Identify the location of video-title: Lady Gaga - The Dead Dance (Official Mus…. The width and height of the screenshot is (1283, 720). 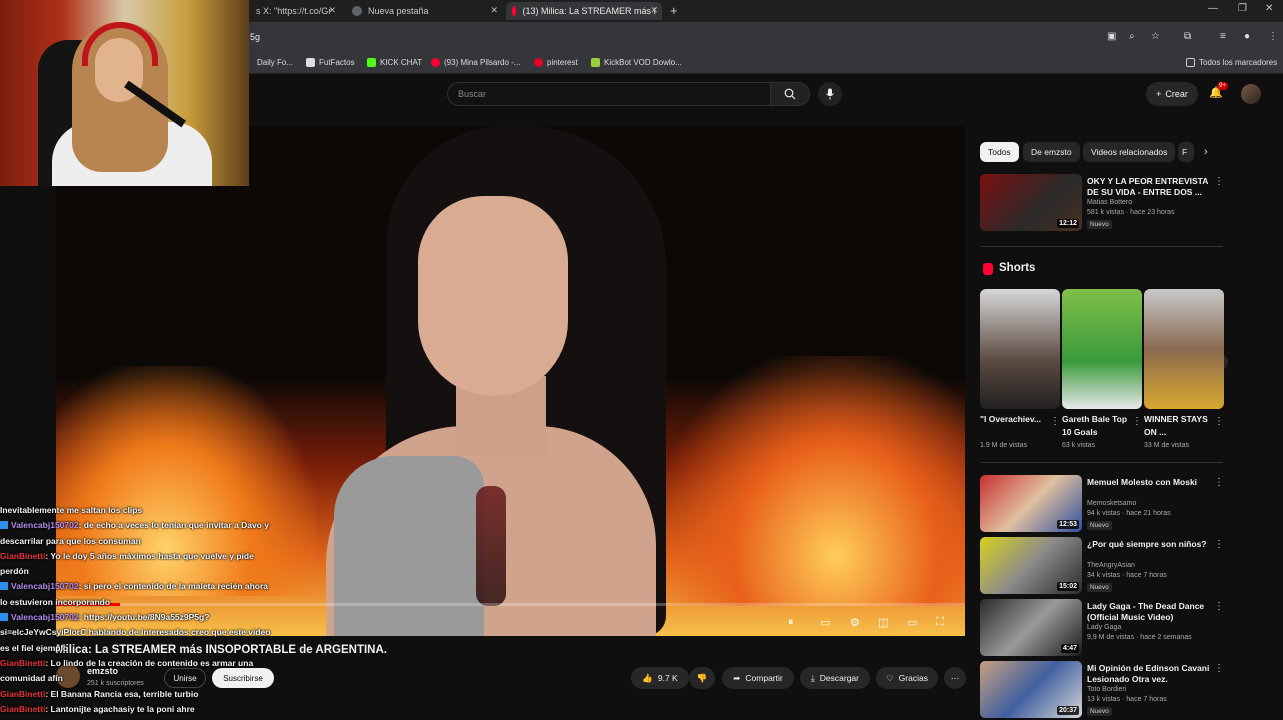
(1149, 612).